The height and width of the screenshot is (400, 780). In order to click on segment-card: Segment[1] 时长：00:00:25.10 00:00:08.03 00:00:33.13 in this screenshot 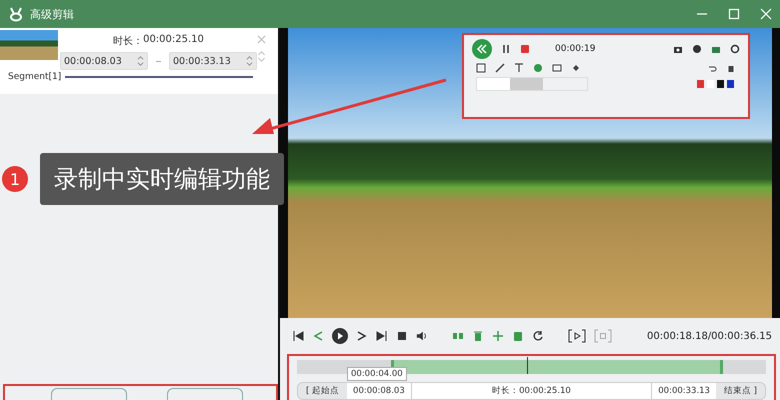, I will do `click(139, 61)`.